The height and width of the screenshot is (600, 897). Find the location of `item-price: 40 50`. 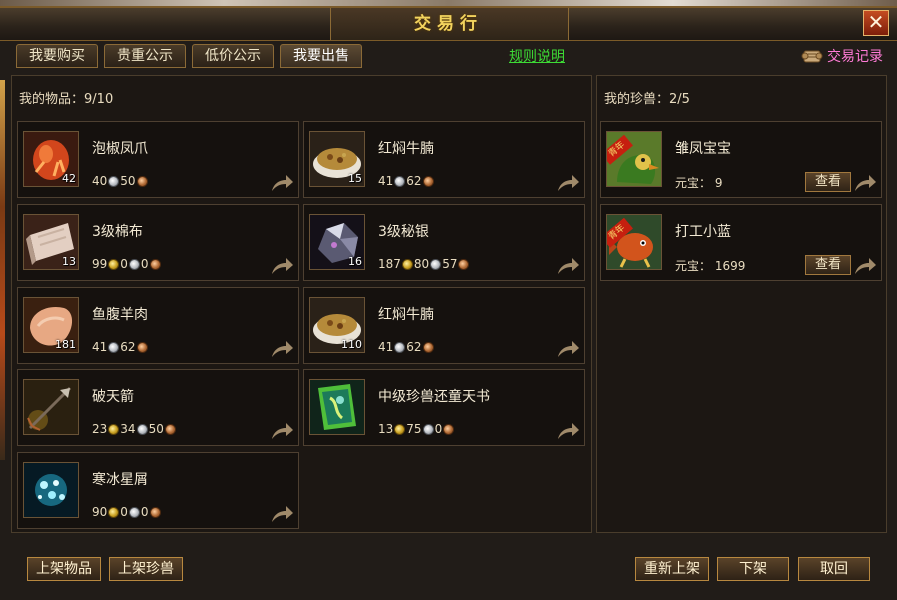

item-price: 40 50 is located at coordinates (120, 181).